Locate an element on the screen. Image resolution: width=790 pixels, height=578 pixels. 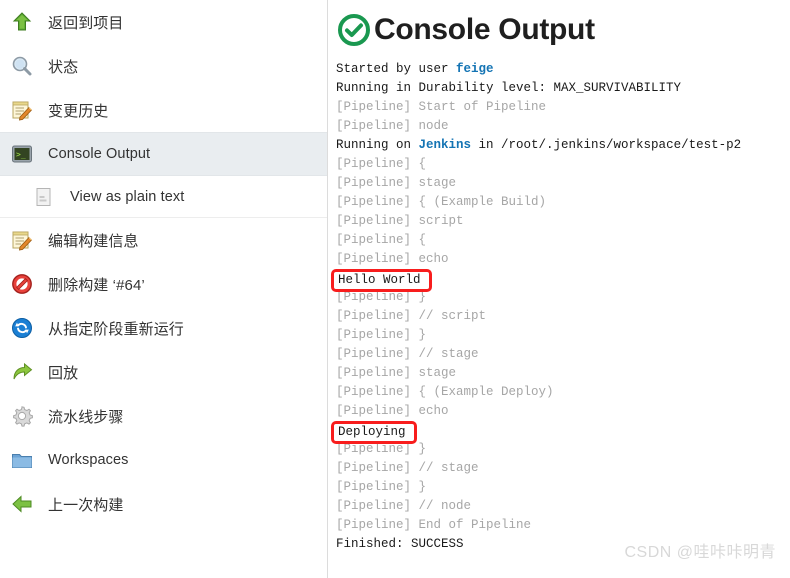
document-icon is located at coordinates (44, 197).